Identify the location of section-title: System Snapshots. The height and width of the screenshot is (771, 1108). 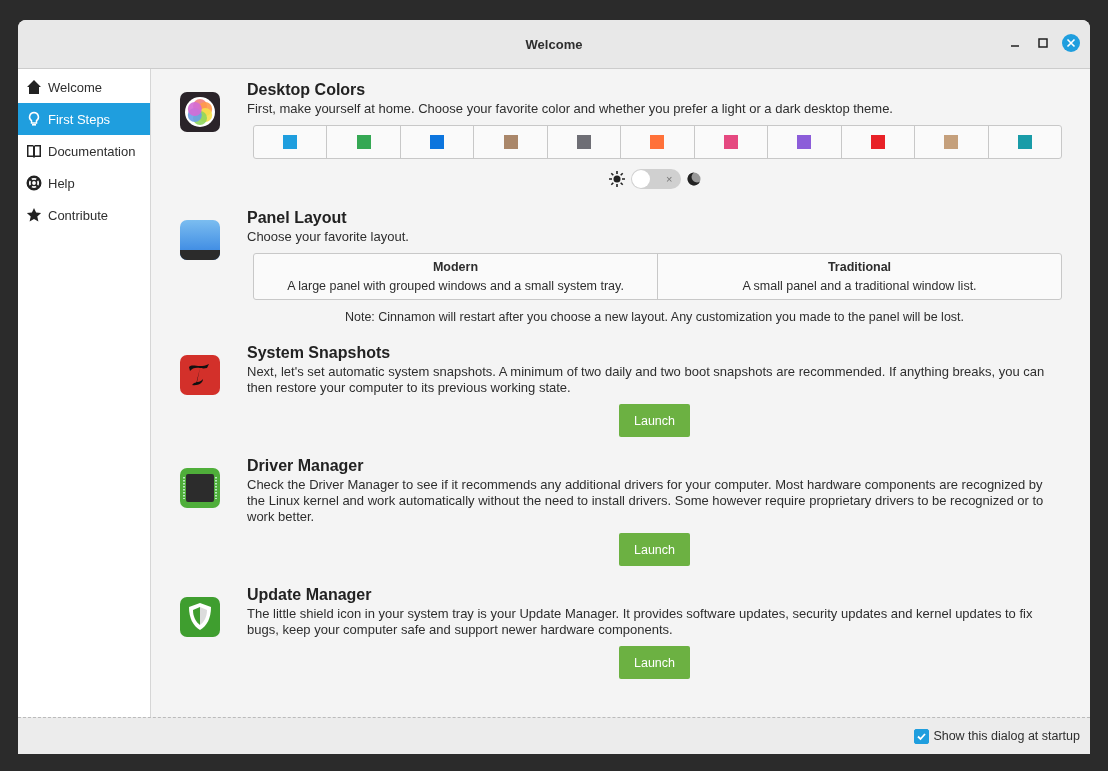
(319, 353).